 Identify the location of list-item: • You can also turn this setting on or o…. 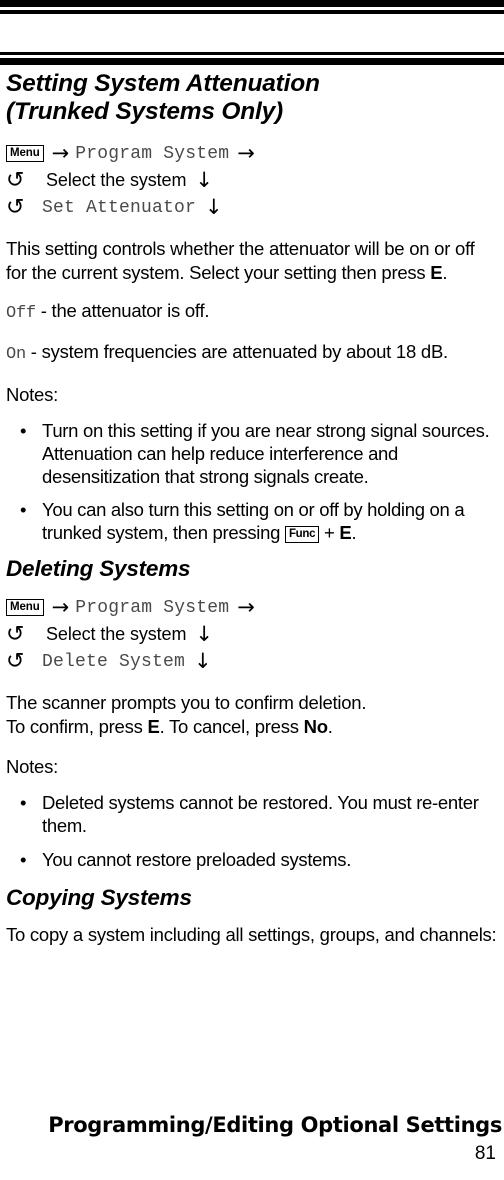
(252, 521).